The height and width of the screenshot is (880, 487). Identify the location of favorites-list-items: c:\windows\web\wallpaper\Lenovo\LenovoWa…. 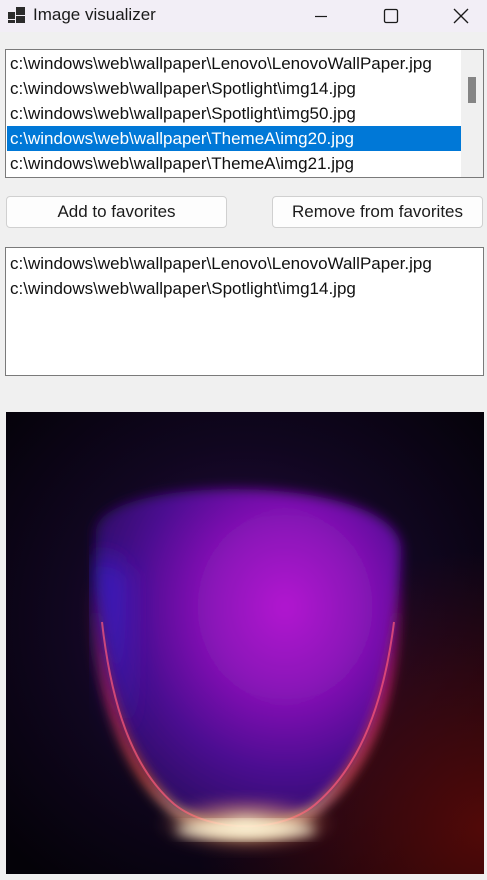
(242, 276).